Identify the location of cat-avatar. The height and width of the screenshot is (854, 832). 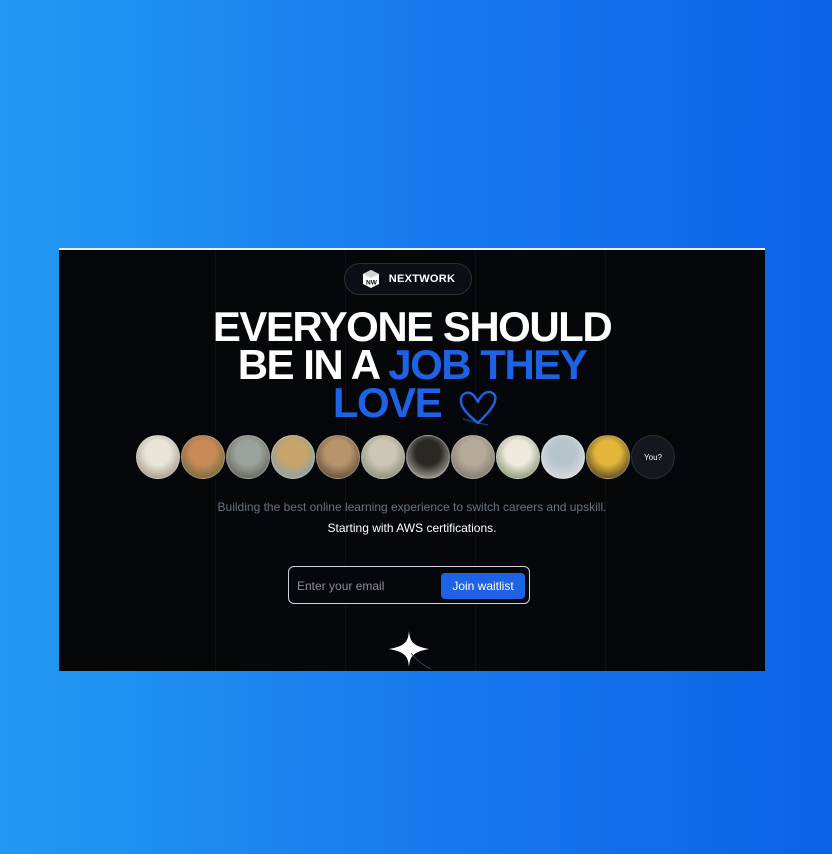
(338, 457).